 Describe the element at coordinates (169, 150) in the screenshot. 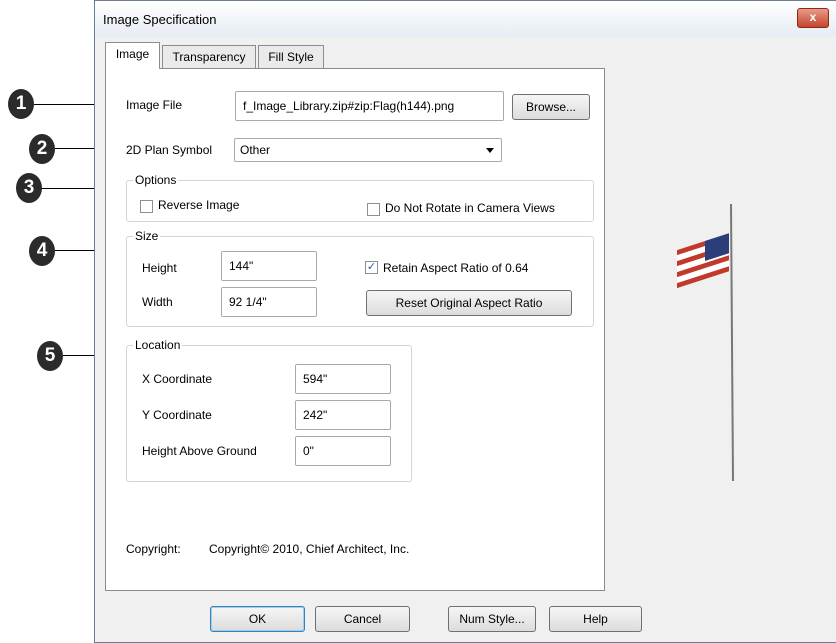

I see `plan-symbol-label: 2D Plan Symbol` at that location.